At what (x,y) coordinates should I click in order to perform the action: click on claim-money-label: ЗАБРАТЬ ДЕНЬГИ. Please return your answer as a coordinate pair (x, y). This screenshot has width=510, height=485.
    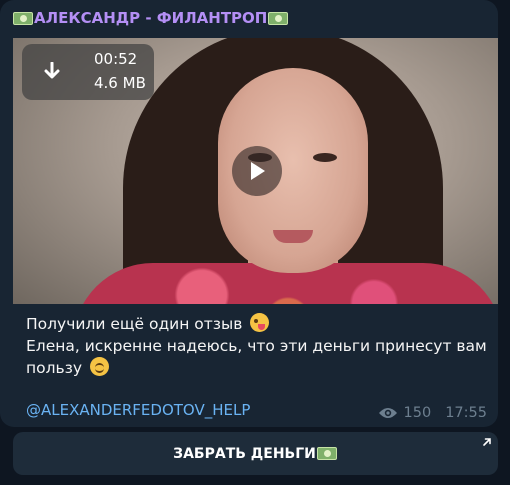
    Looking at the image, I should click on (244, 453).